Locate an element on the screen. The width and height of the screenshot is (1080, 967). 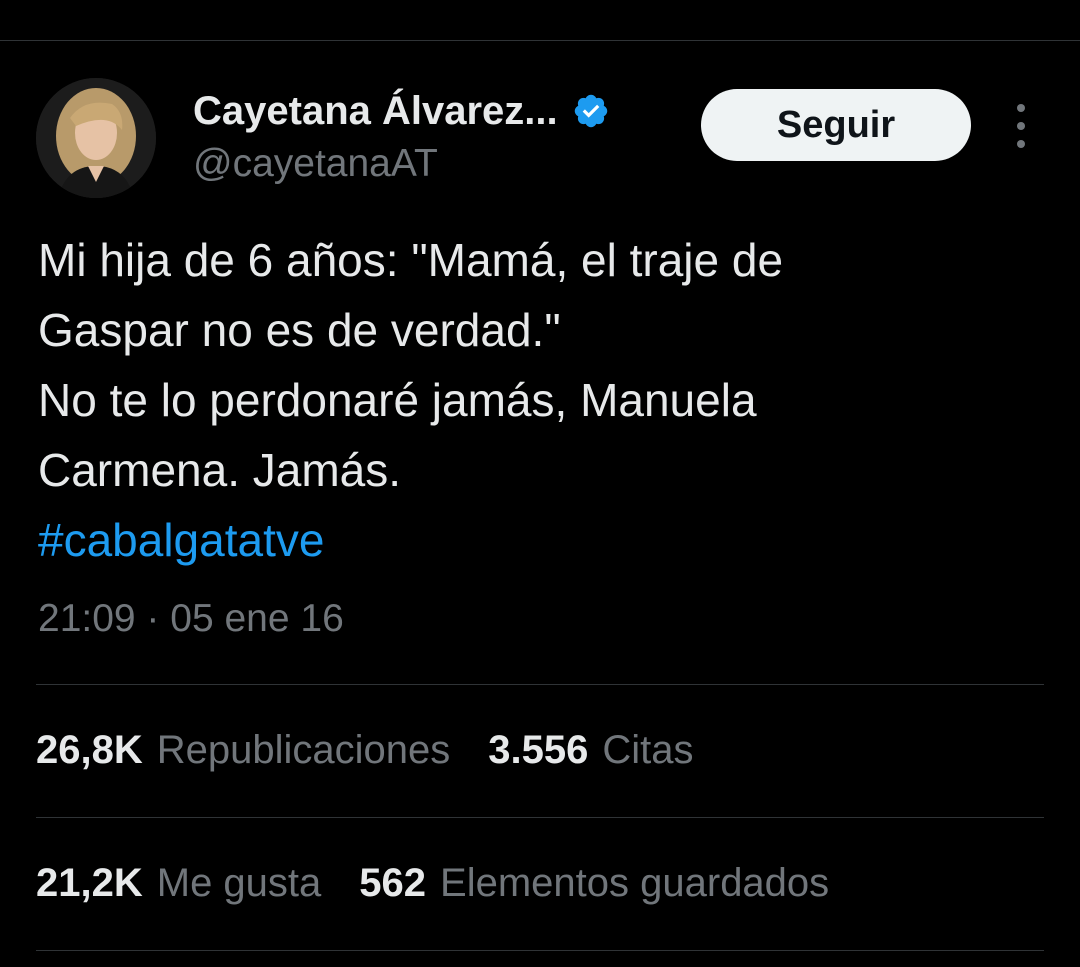
reposts-stat: 26,8K Republicaciones is located at coordinates (243, 750).